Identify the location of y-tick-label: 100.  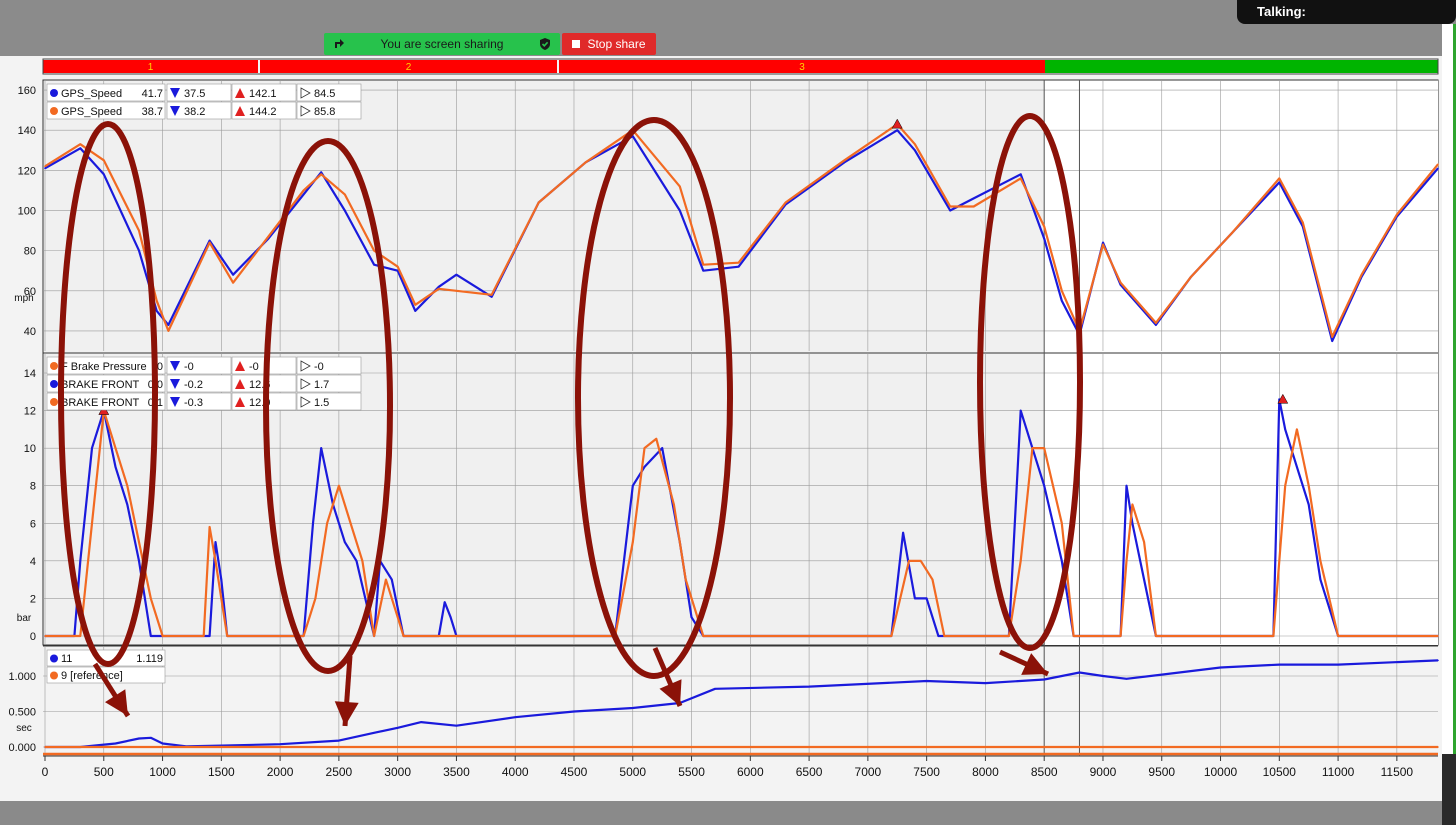
(27, 211).